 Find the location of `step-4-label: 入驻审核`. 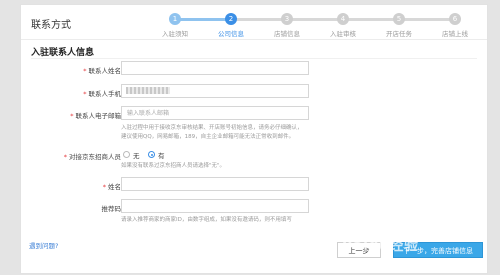

step-4-label: 入驻审核 is located at coordinates (343, 34).